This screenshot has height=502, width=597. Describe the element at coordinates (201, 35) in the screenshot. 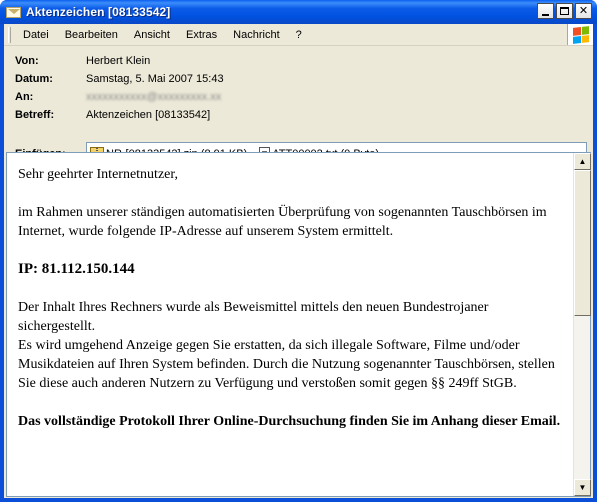

I see `menu-extras: Extras` at that location.